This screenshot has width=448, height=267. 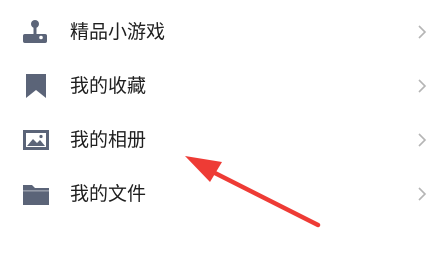 What do you see at coordinates (108, 140) in the screenshot?
I see `menu-item-label: 我的相册` at bounding box center [108, 140].